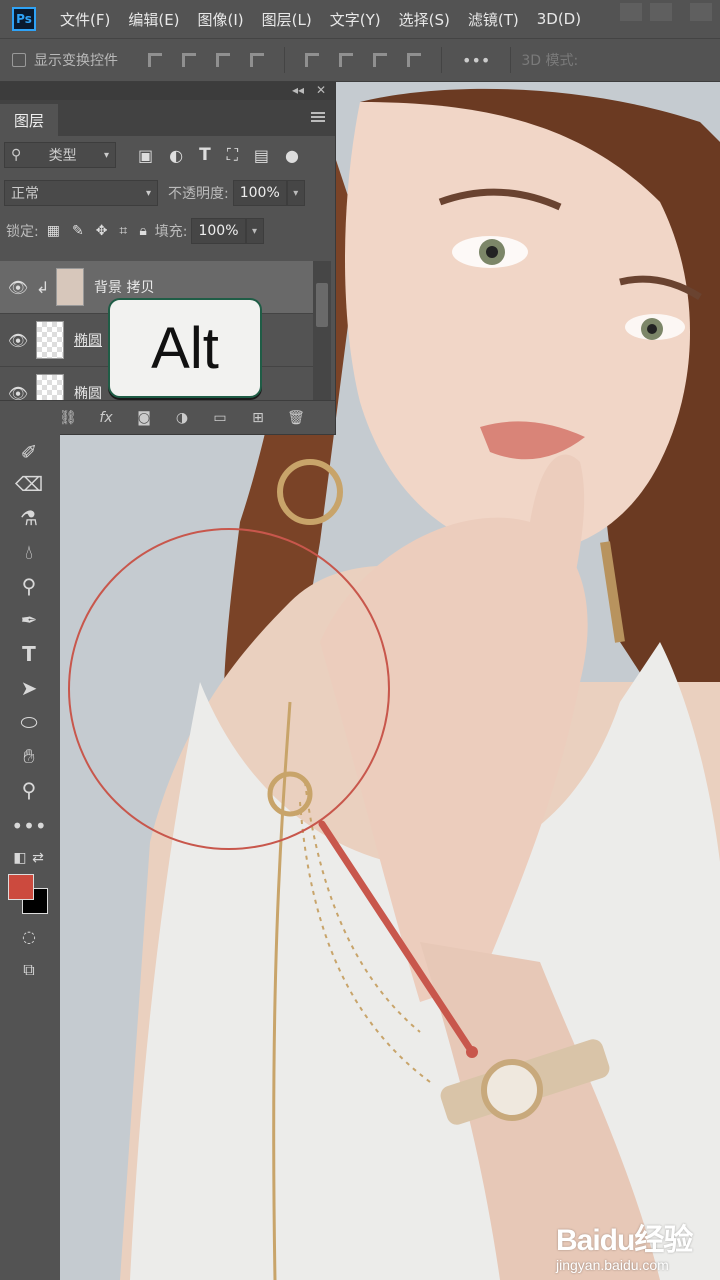 The height and width of the screenshot is (1280, 720). I want to click on align-right-icon, so click(223, 60).